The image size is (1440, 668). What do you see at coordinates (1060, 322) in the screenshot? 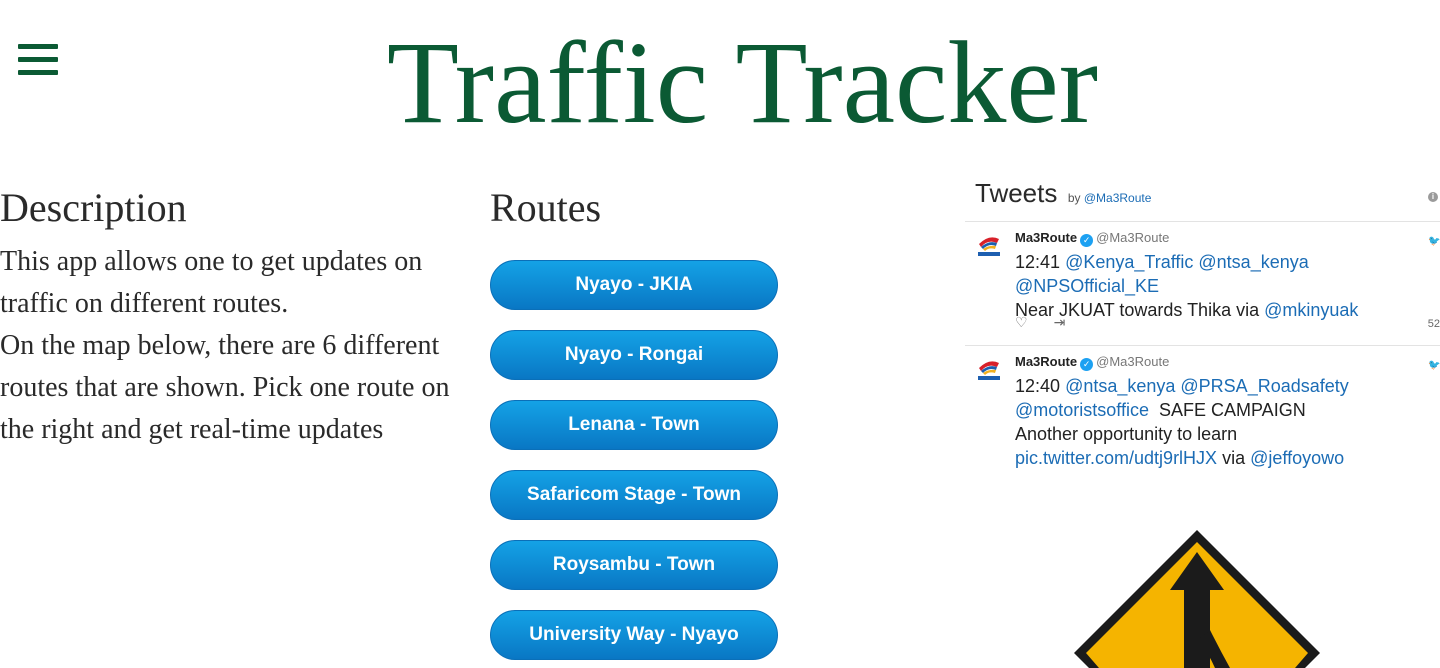
I see `share-icon: ⇥` at bounding box center [1060, 322].